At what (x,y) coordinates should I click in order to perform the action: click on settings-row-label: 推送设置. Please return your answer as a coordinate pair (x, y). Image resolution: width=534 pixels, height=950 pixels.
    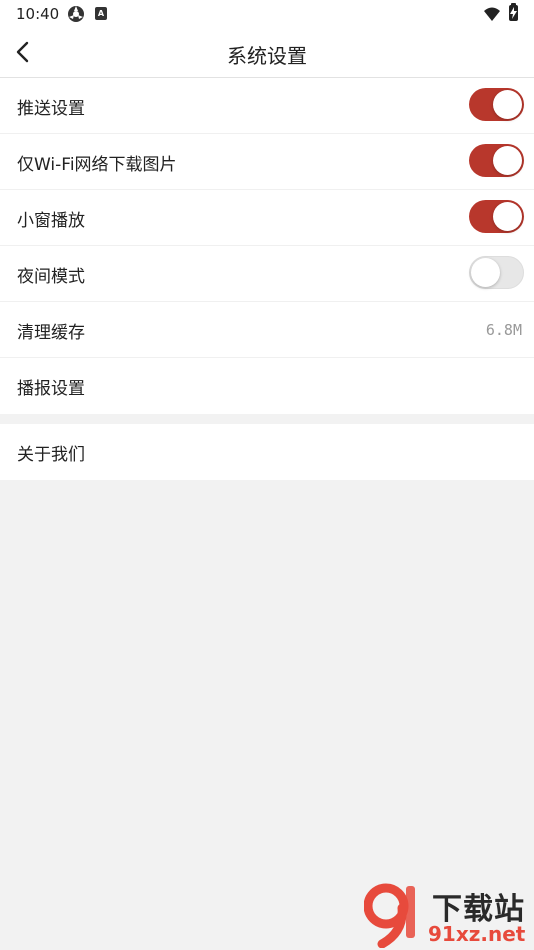
    Looking at the image, I should click on (51, 109).